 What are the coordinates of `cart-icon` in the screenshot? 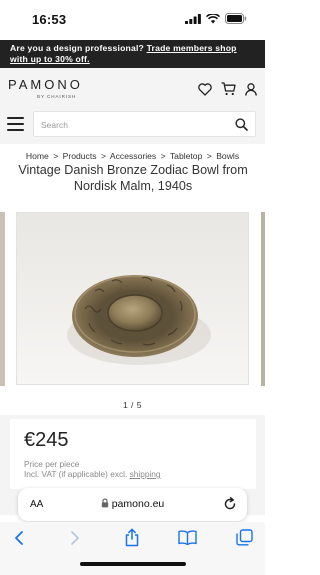 It's located at (228, 89).